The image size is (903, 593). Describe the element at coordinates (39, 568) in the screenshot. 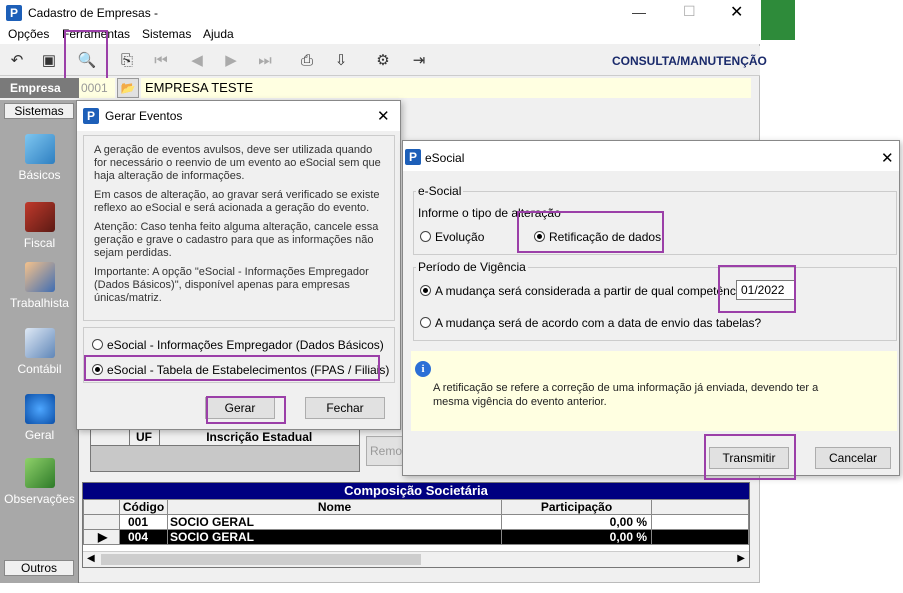

I see `sidebar-outros-button: Outros` at that location.